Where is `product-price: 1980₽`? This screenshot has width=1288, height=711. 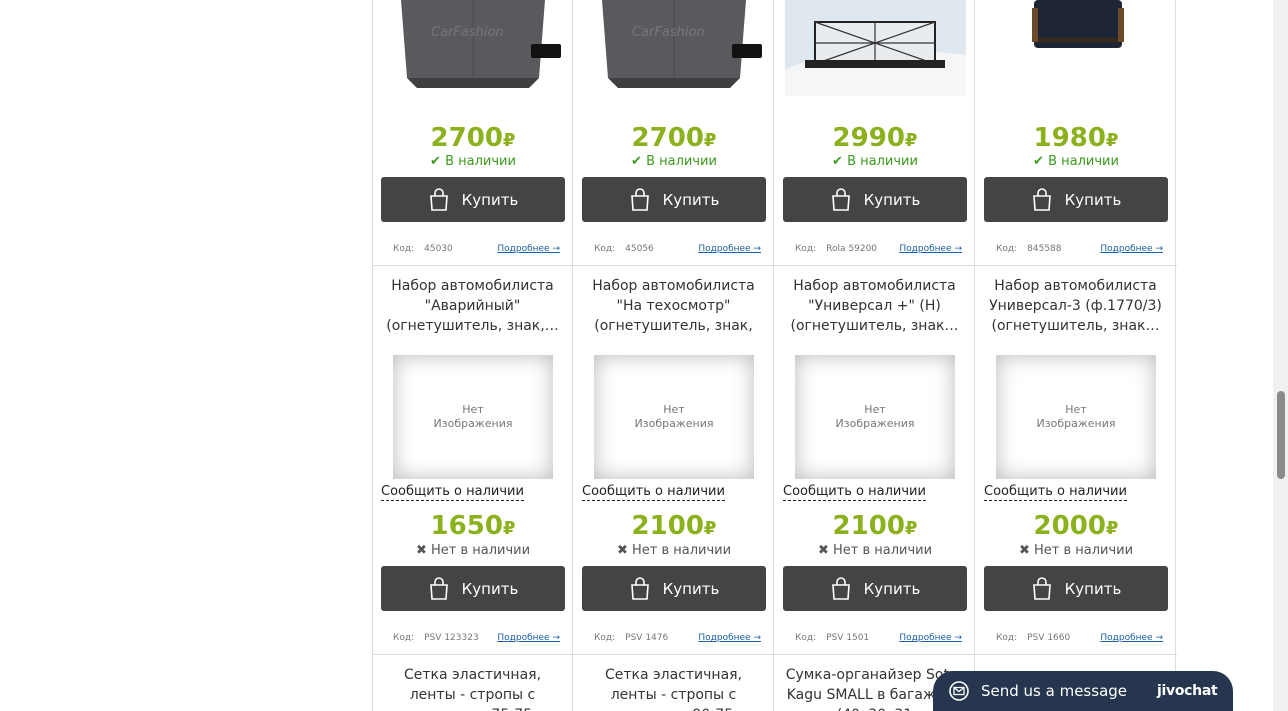
product-price: 1980₽ is located at coordinates (1076, 138).